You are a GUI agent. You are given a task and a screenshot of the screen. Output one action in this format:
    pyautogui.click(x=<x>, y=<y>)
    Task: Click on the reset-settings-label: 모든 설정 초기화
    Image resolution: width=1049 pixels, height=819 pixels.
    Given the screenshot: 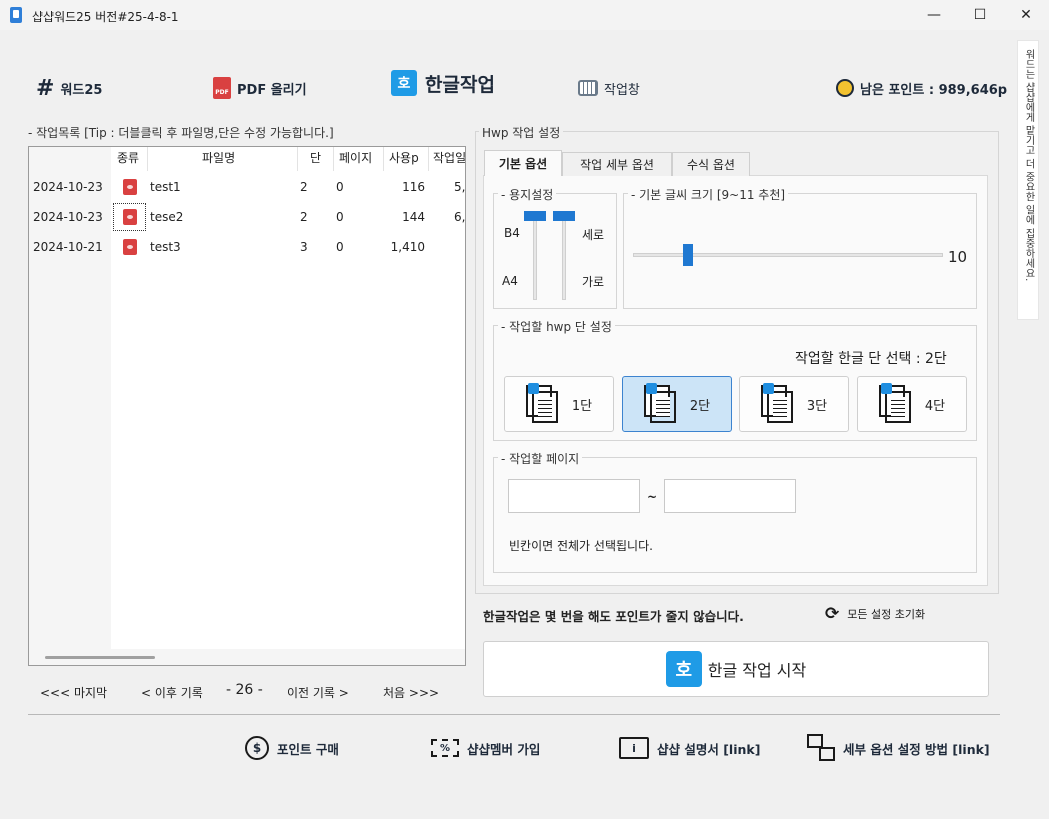 What is the action you would take?
    pyautogui.click(x=886, y=614)
    